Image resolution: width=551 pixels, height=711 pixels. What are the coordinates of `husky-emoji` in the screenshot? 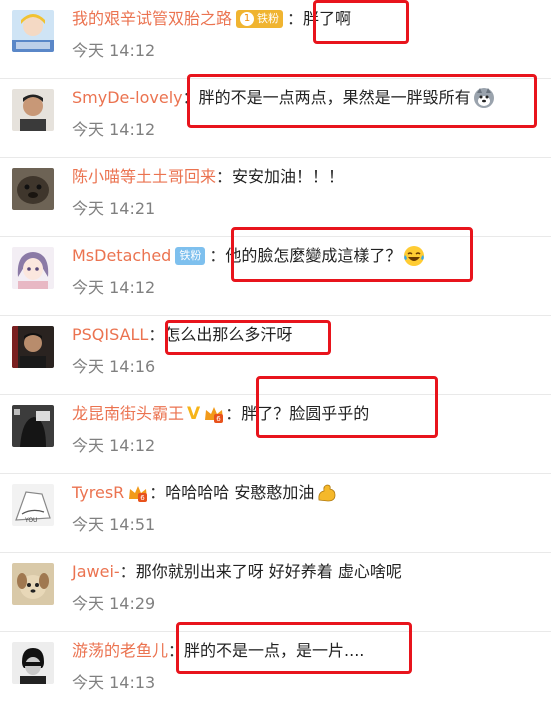 It's located at (484, 98).